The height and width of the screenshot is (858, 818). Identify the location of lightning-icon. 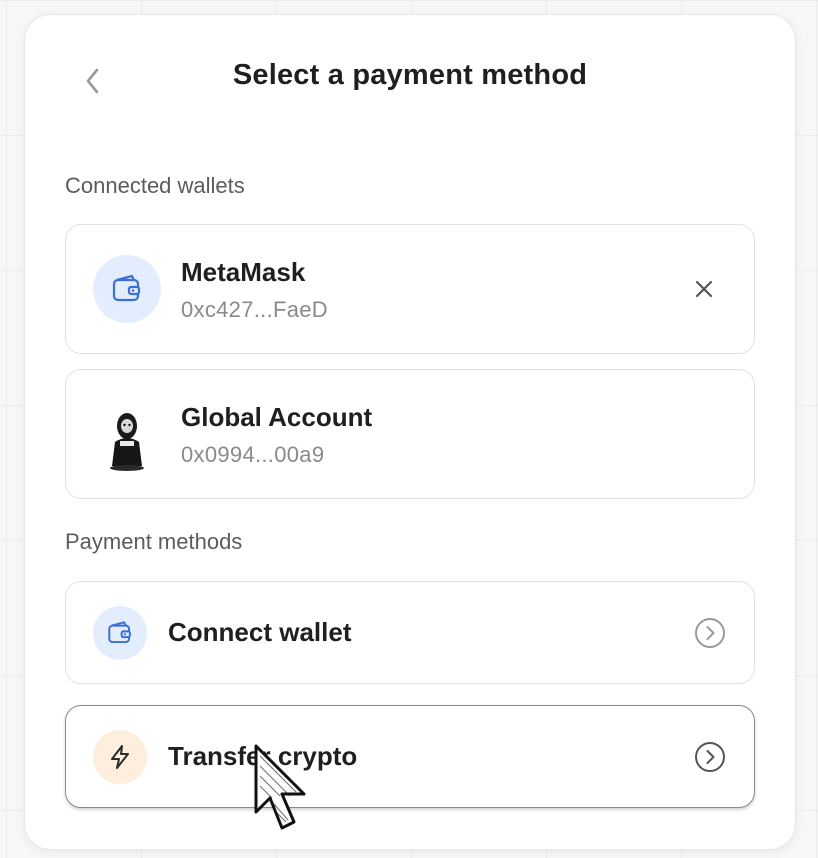
(120, 757).